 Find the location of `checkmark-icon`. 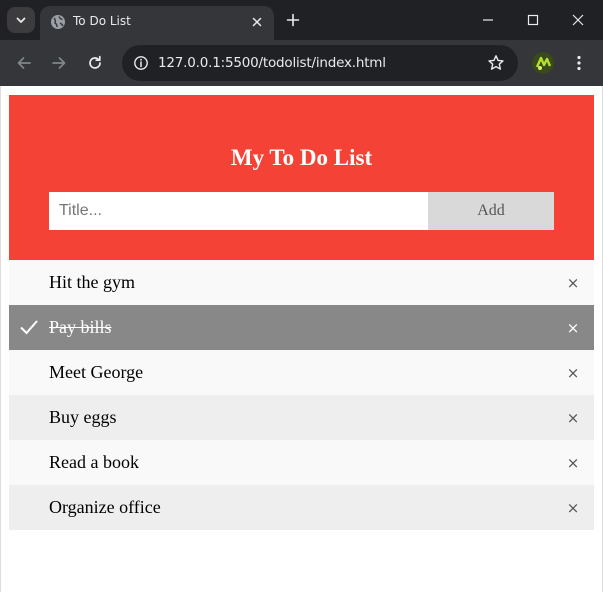

checkmark-icon is located at coordinates (29, 327).